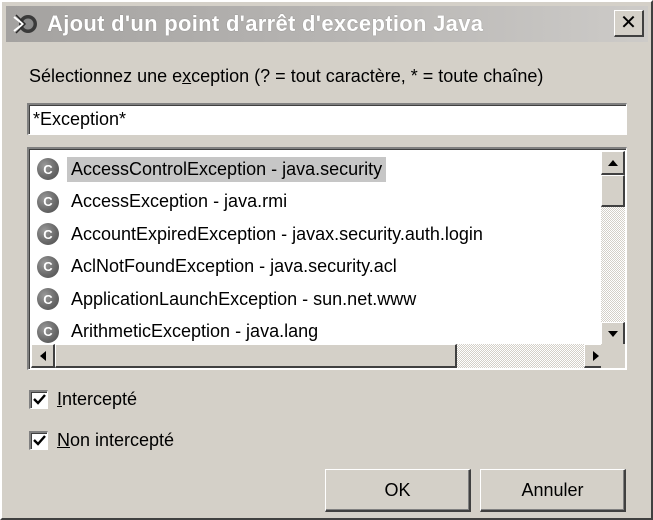  I want to click on caught-checkbox, so click(38, 399).